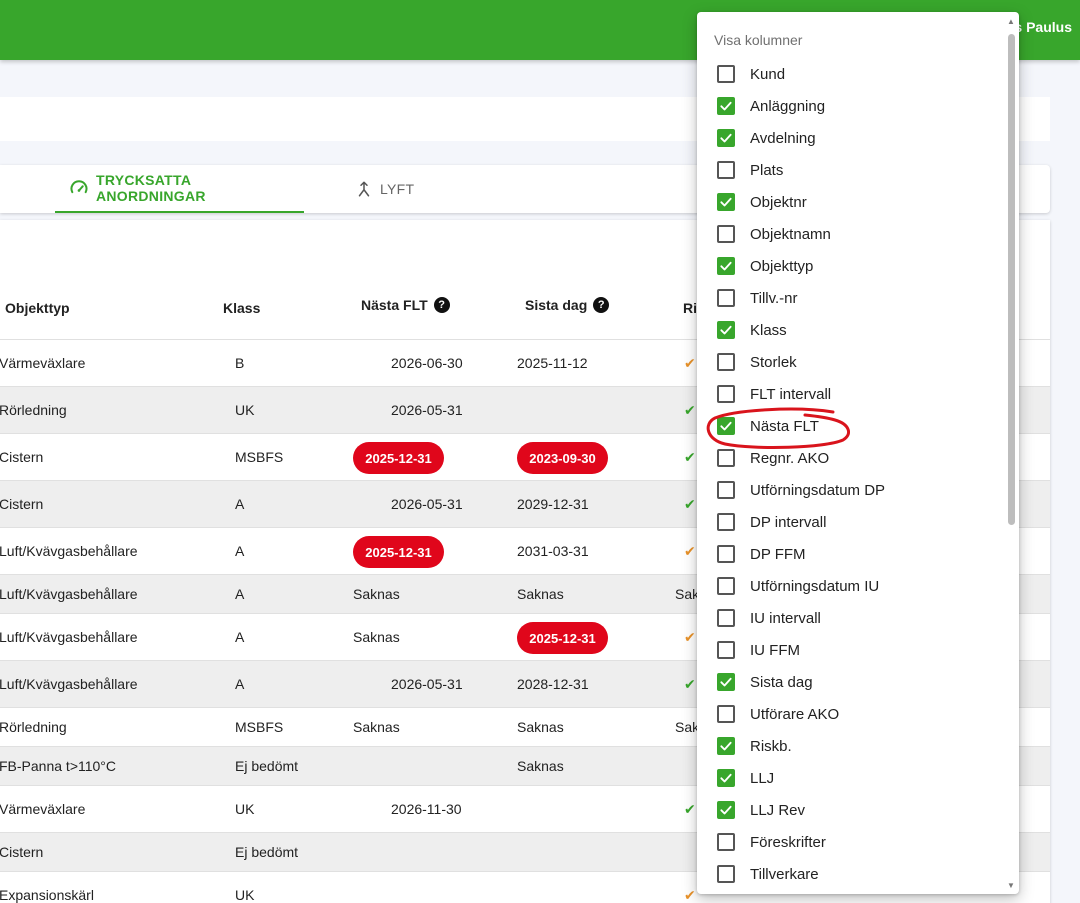 Image resolution: width=1080 pixels, height=903 pixels. What do you see at coordinates (849, 650) in the screenshot?
I see `column-toggle-iu-ffm: IU FFM` at bounding box center [849, 650].